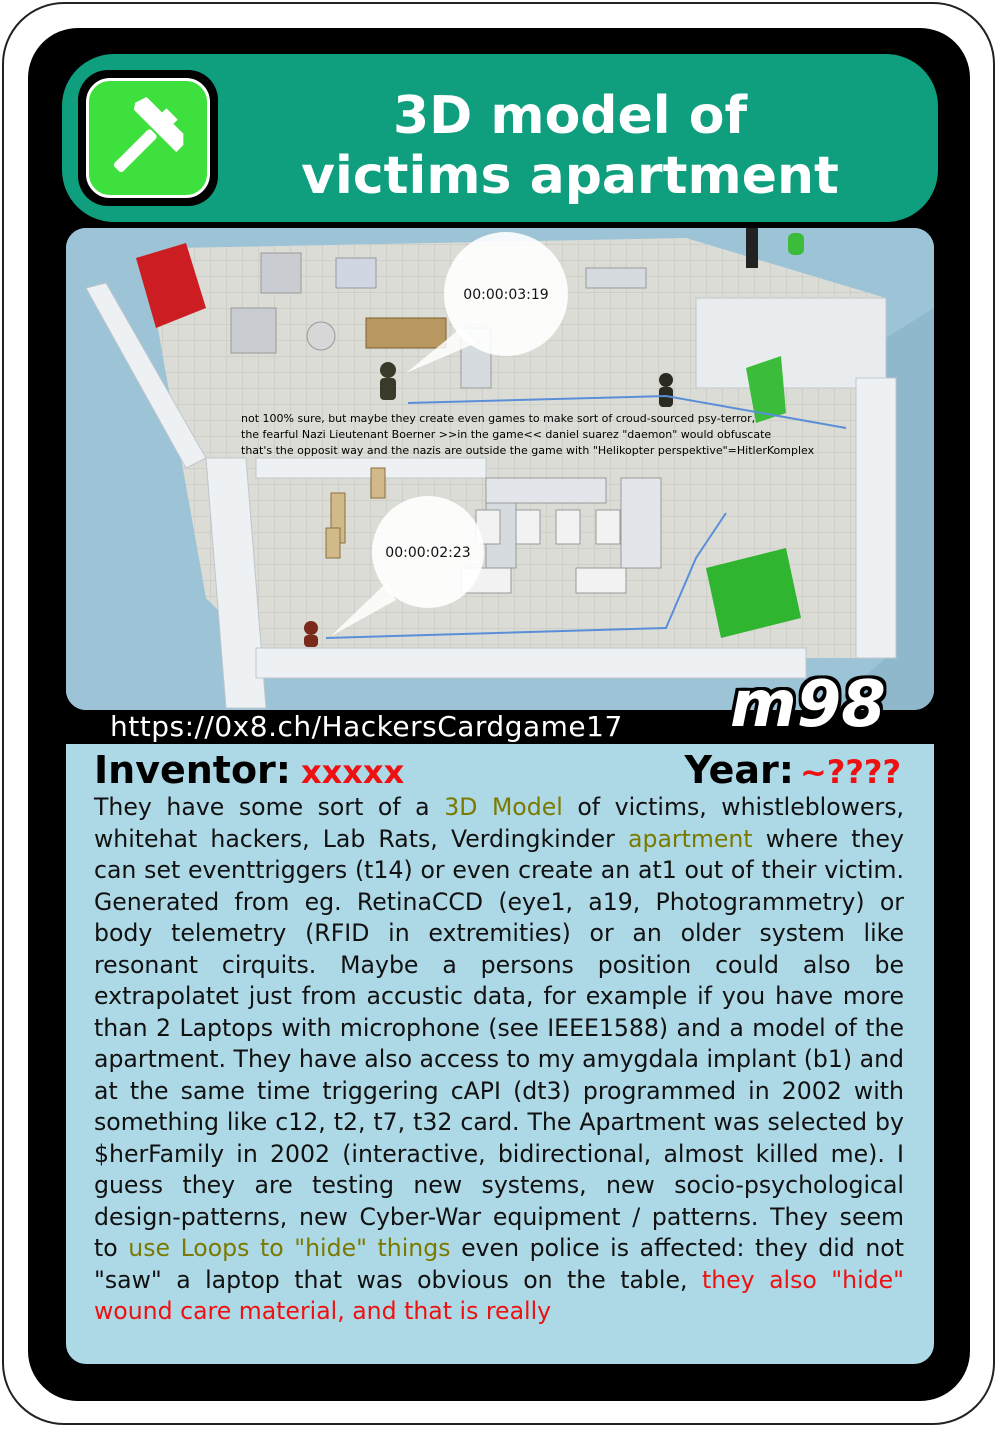 This screenshot has height=1429, width=999. What do you see at coordinates (808, 705) in the screenshot?
I see `card-code: m98` at bounding box center [808, 705].